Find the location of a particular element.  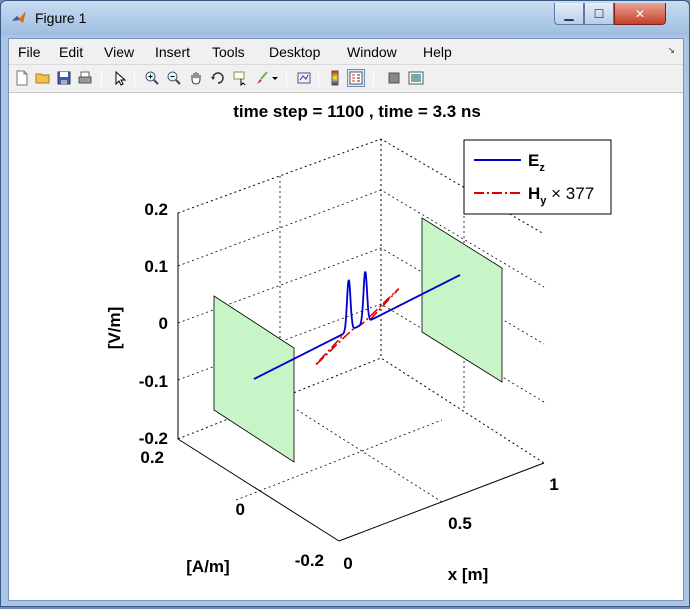

z-tick-label: 0.2 is located at coordinates (156, 209).